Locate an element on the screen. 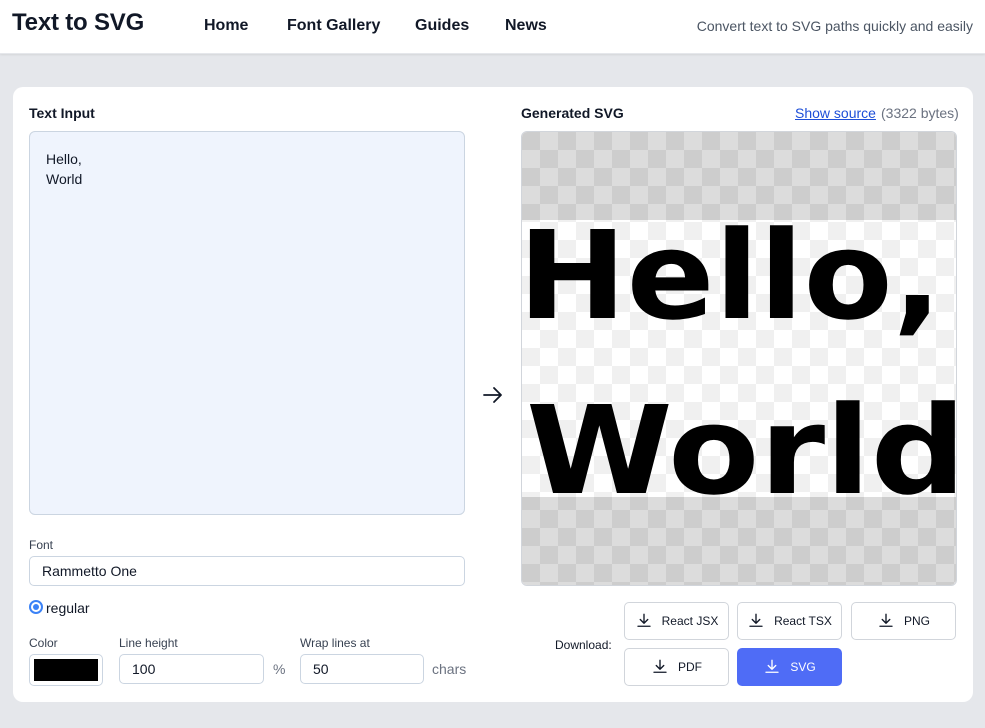 Image resolution: width=985 pixels, height=728 pixels. variant-regular-label: regular is located at coordinates (68, 608).